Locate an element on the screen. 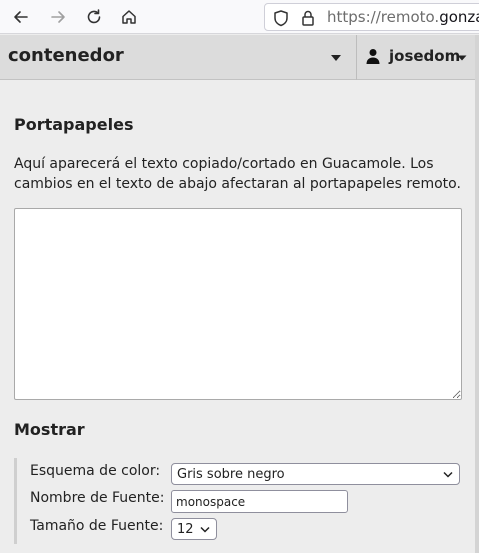  display-title: Mostrar is located at coordinates (49, 429).